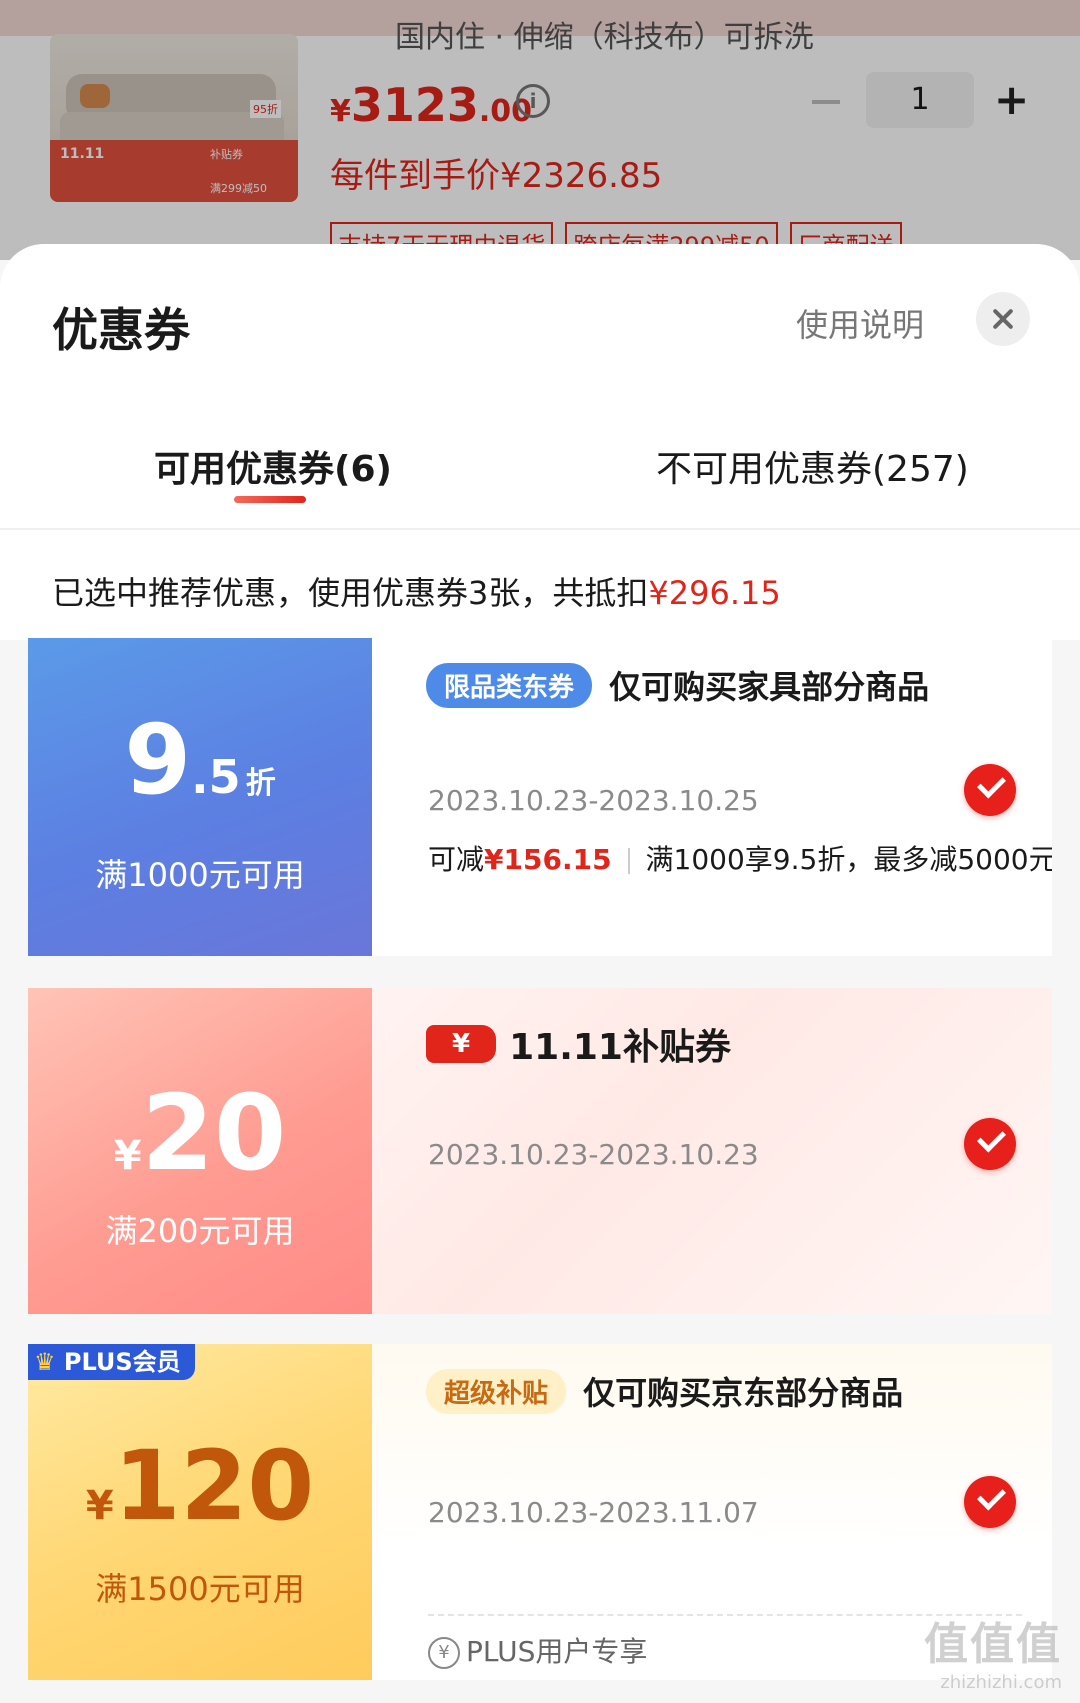 This screenshot has width=1080, height=1703. Describe the element at coordinates (121, 330) in the screenshot. I see `sheet-title: 优惠券` at that location.